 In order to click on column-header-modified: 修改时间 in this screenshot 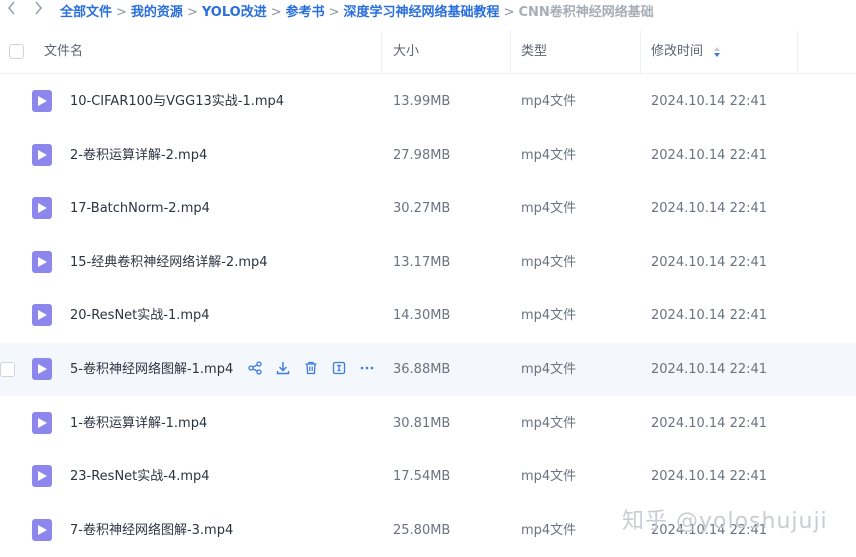, I will do `click(685, 52)`.